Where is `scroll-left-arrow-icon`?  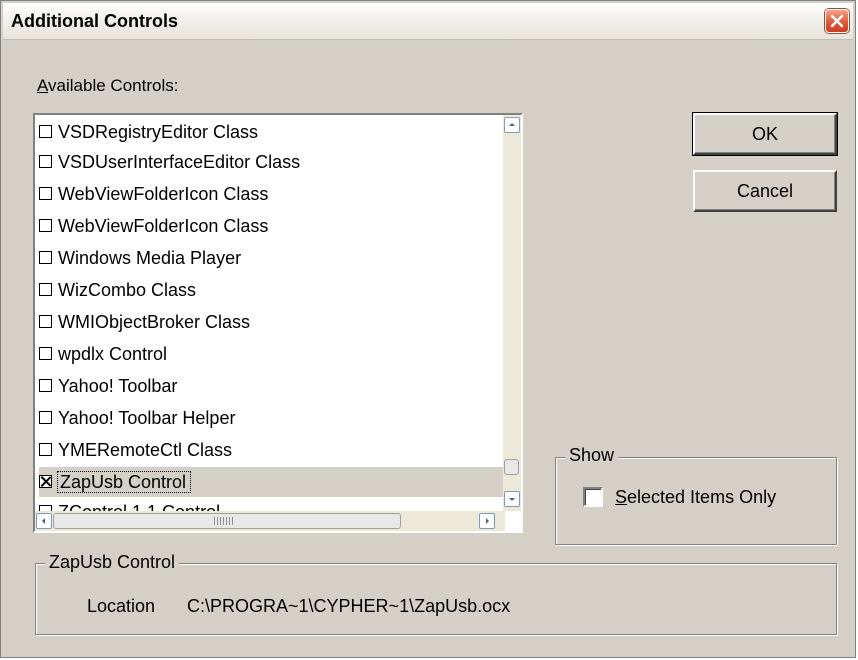
scroll-left-arrow-icon is located at coordinates (43, 521).